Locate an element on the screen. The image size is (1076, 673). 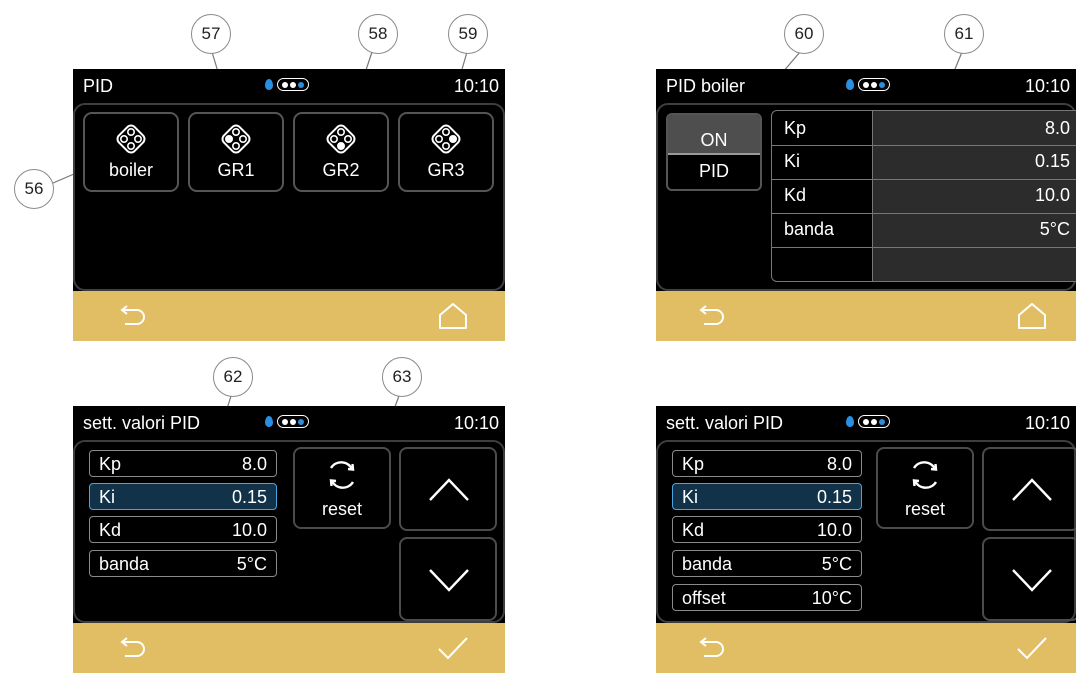
group1-icon is located at coordinates (236, 139).